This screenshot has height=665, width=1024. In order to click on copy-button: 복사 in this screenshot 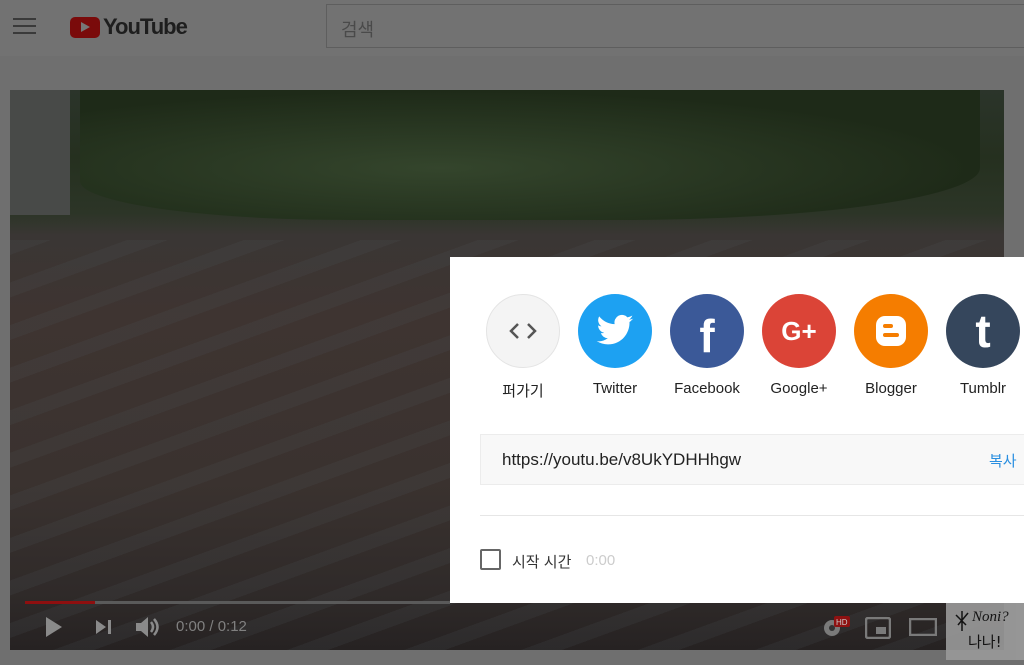, I will do `click(1003, 460)`.